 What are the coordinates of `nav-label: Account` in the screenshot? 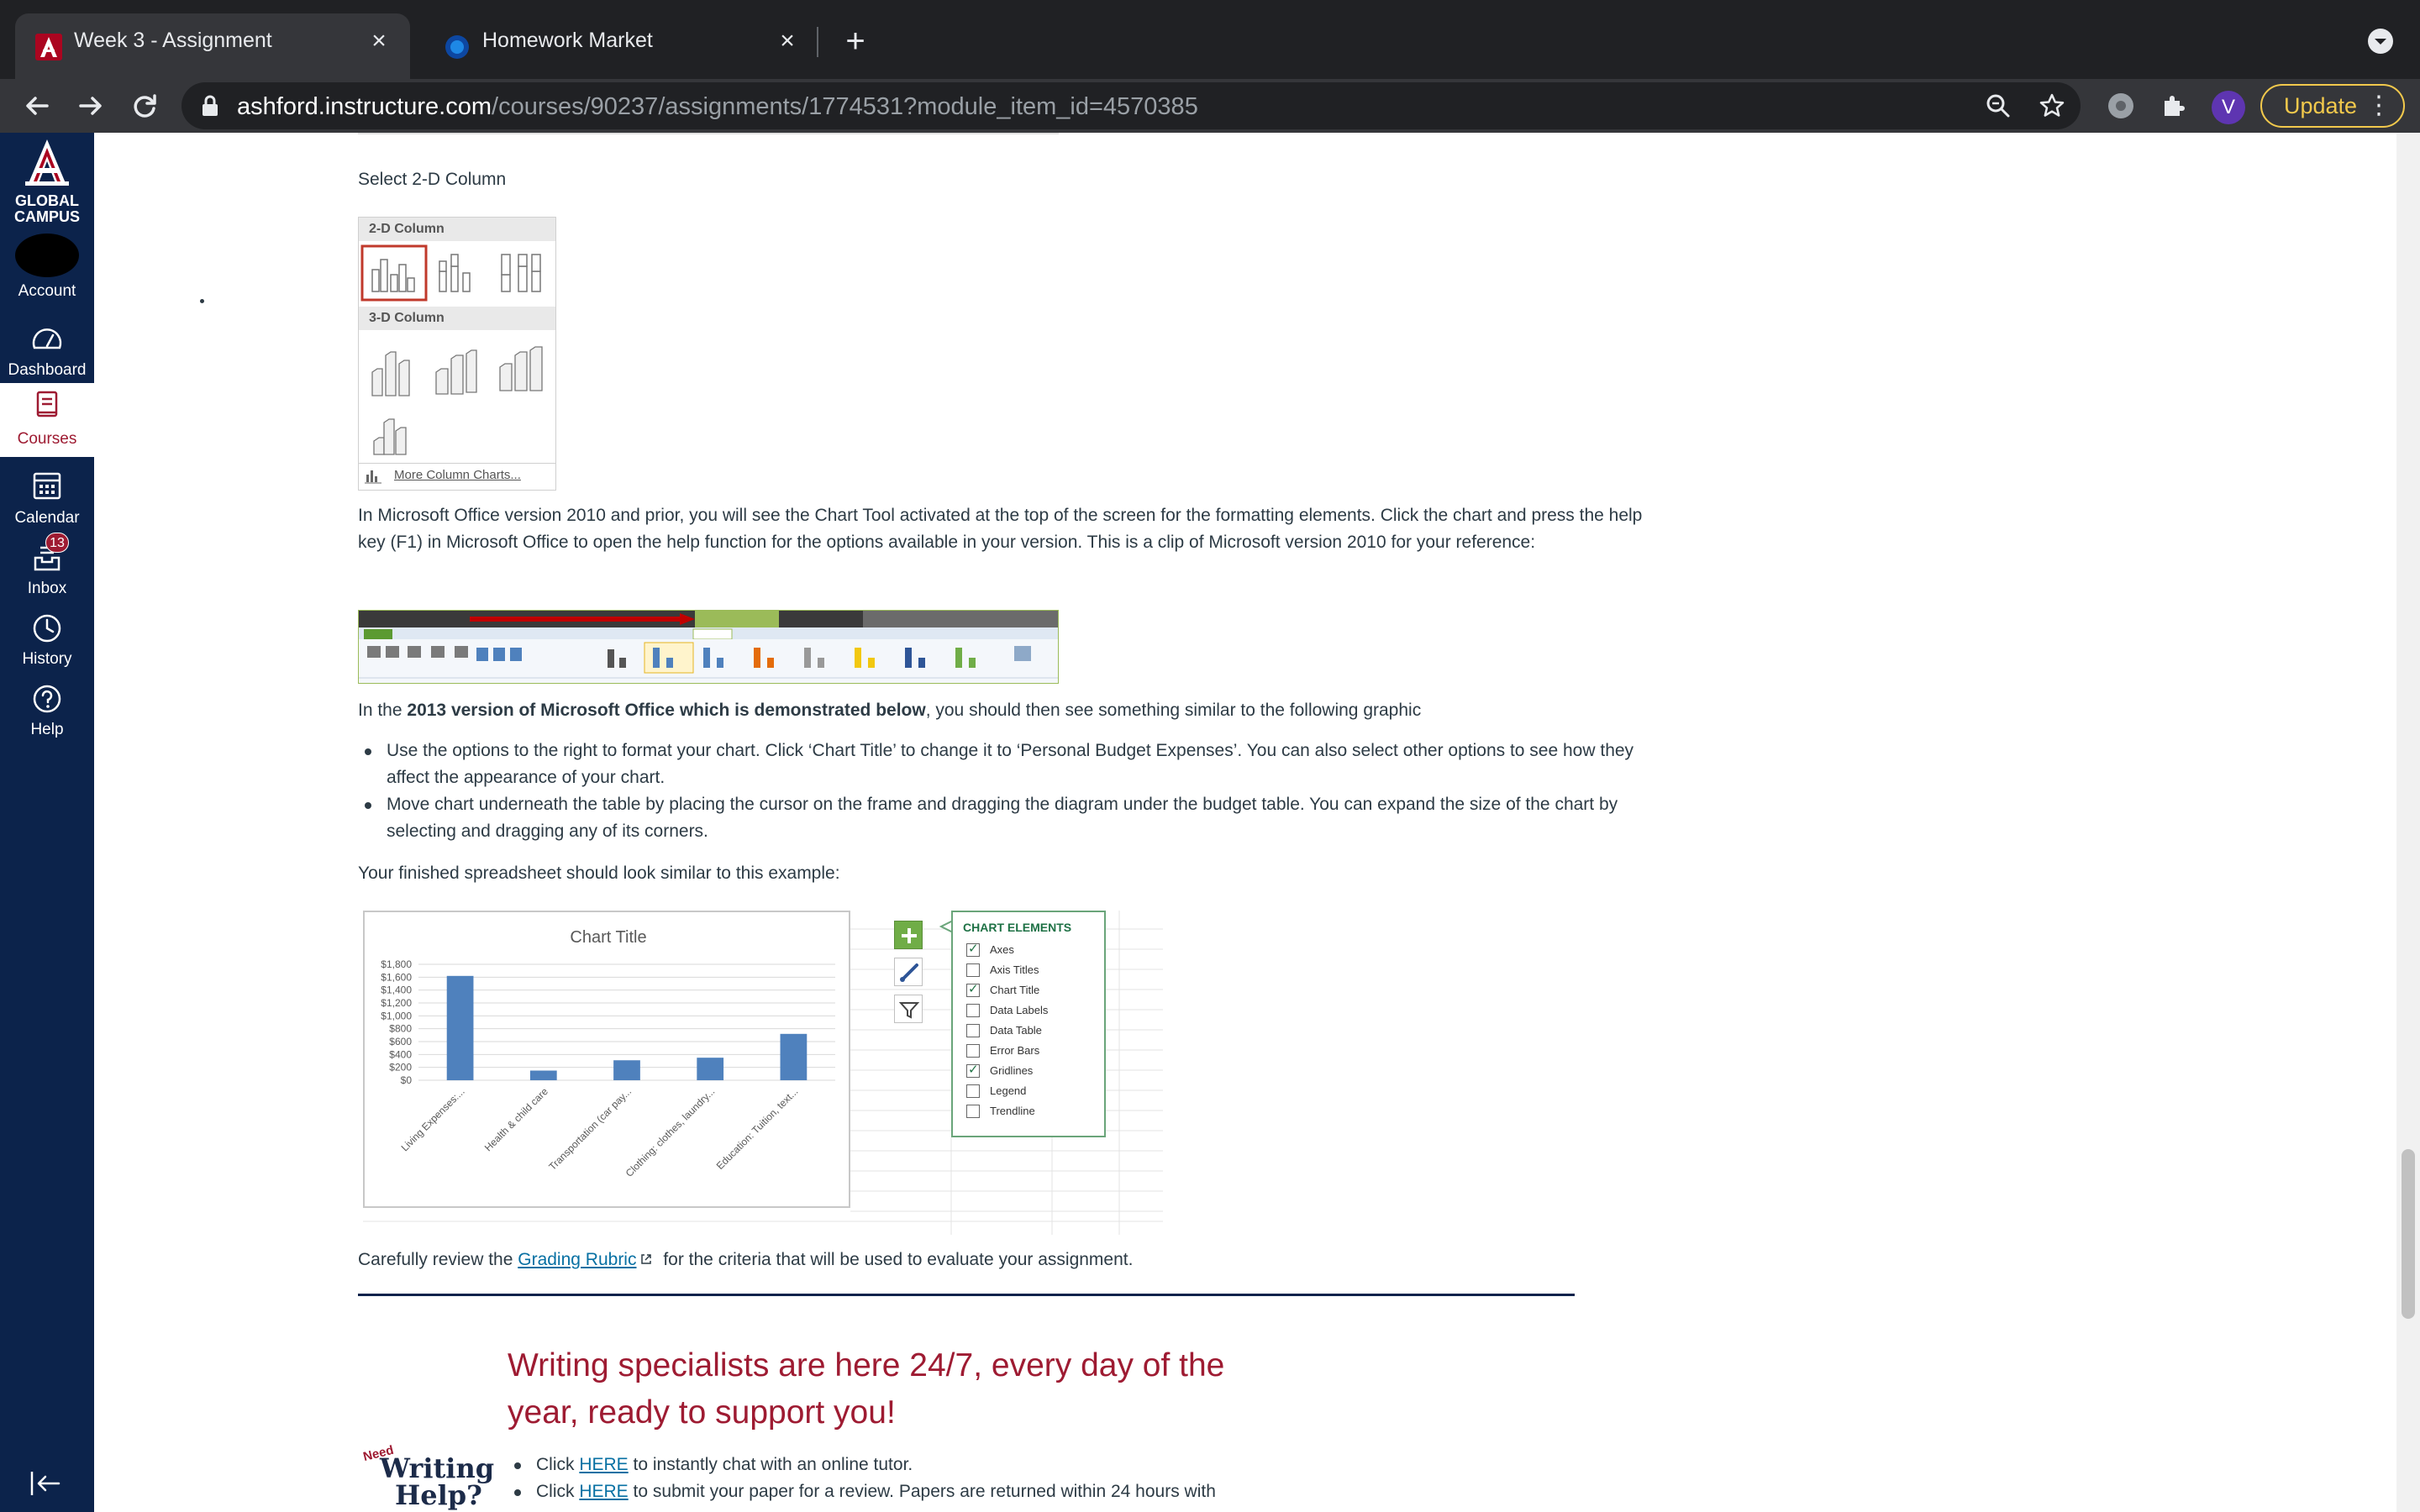 It's located at (47, 291).